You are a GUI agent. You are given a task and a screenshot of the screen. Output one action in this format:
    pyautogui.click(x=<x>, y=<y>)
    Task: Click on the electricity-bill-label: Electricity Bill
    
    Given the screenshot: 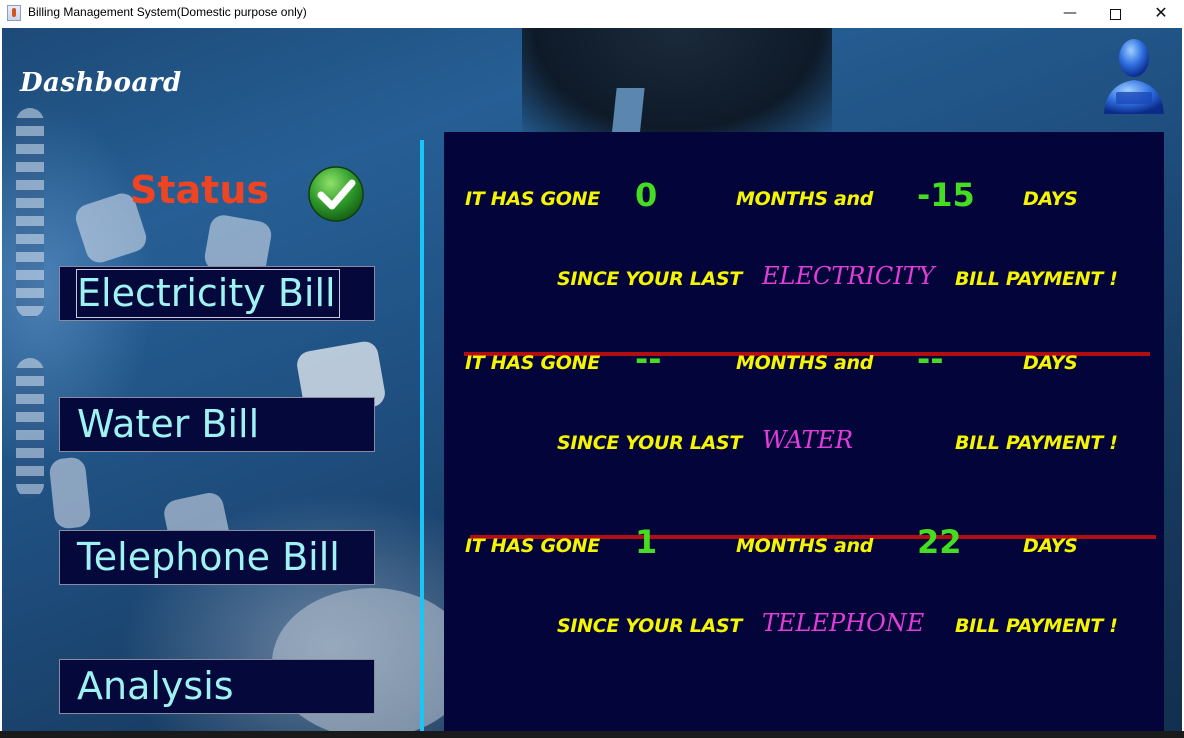 What is the action you would take?
    pyautogui.click(x=206, y=293)
    